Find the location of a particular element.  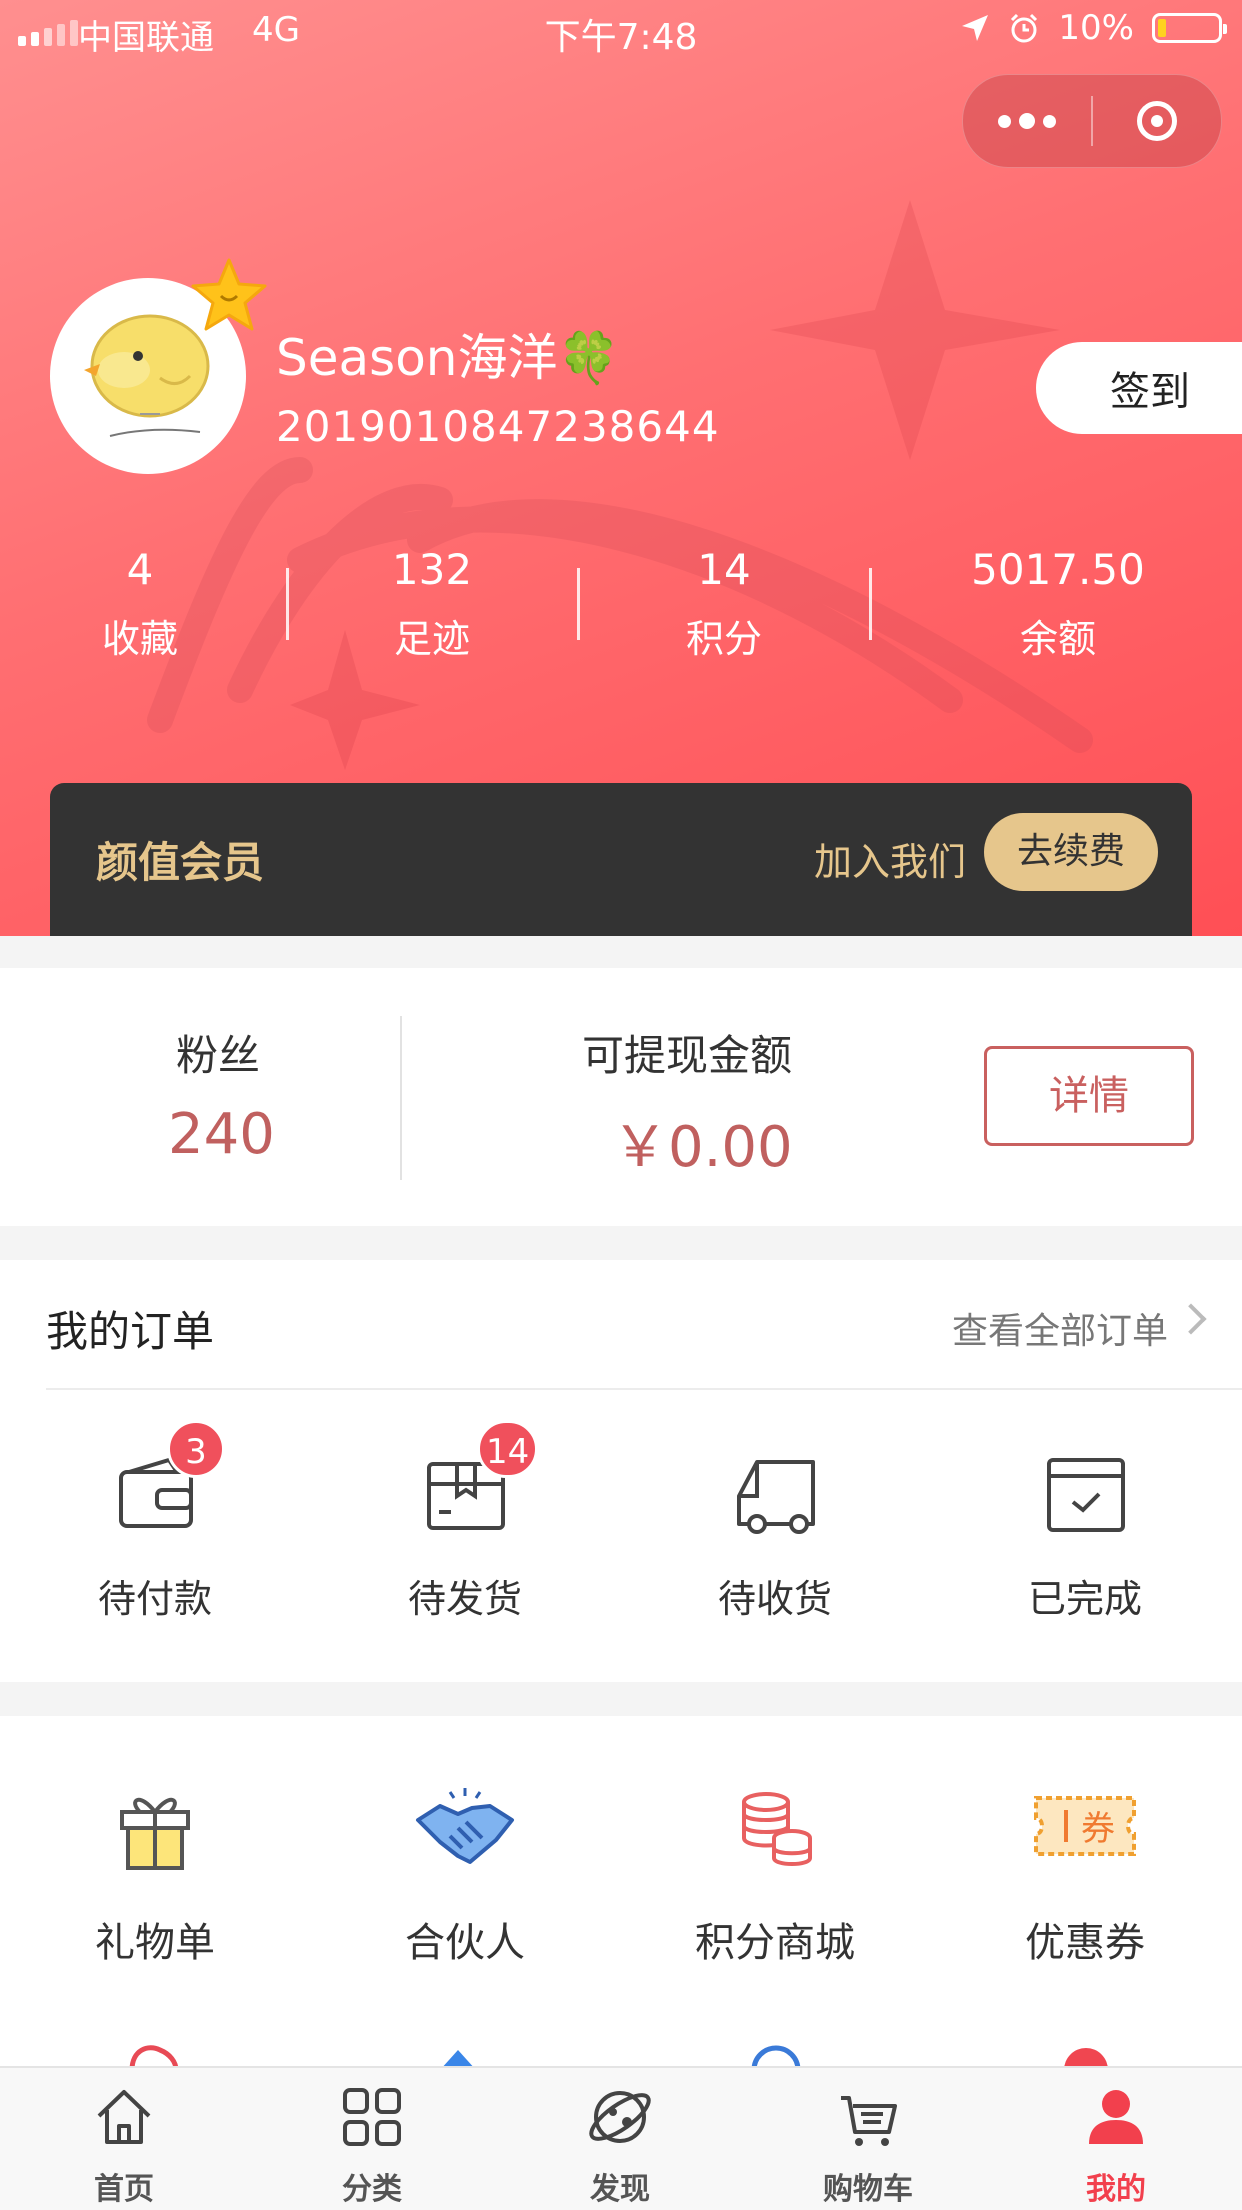

detail-button: 详情 is located at coordinates (1089, 1096).